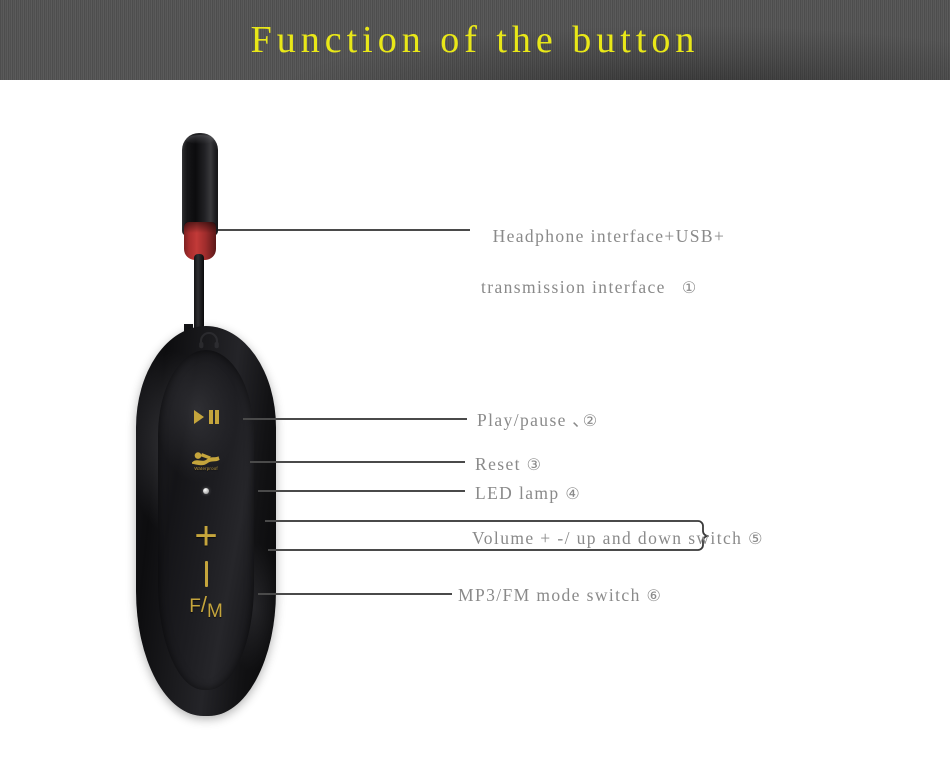 The image size is (950, 763). Describe the element at coordinates (755, 539) in the screenshot. I see `callout-number-5: ⑤` at that location.